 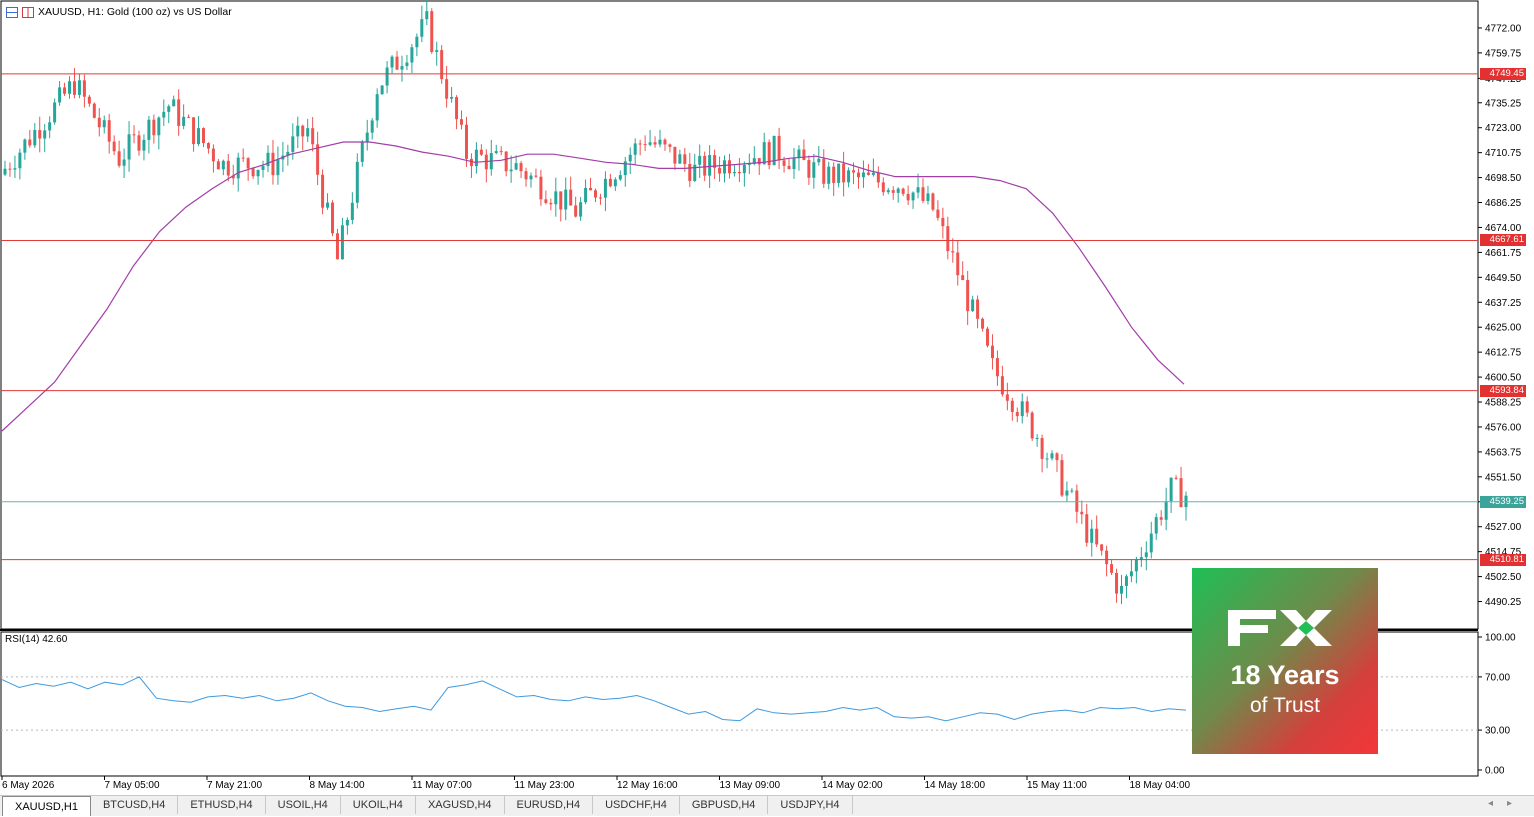 What do you see at coordinates (1503, 452) in the screenshot?
I see `price-tick-label: 4563.75` at bounding box center [1503, 452].